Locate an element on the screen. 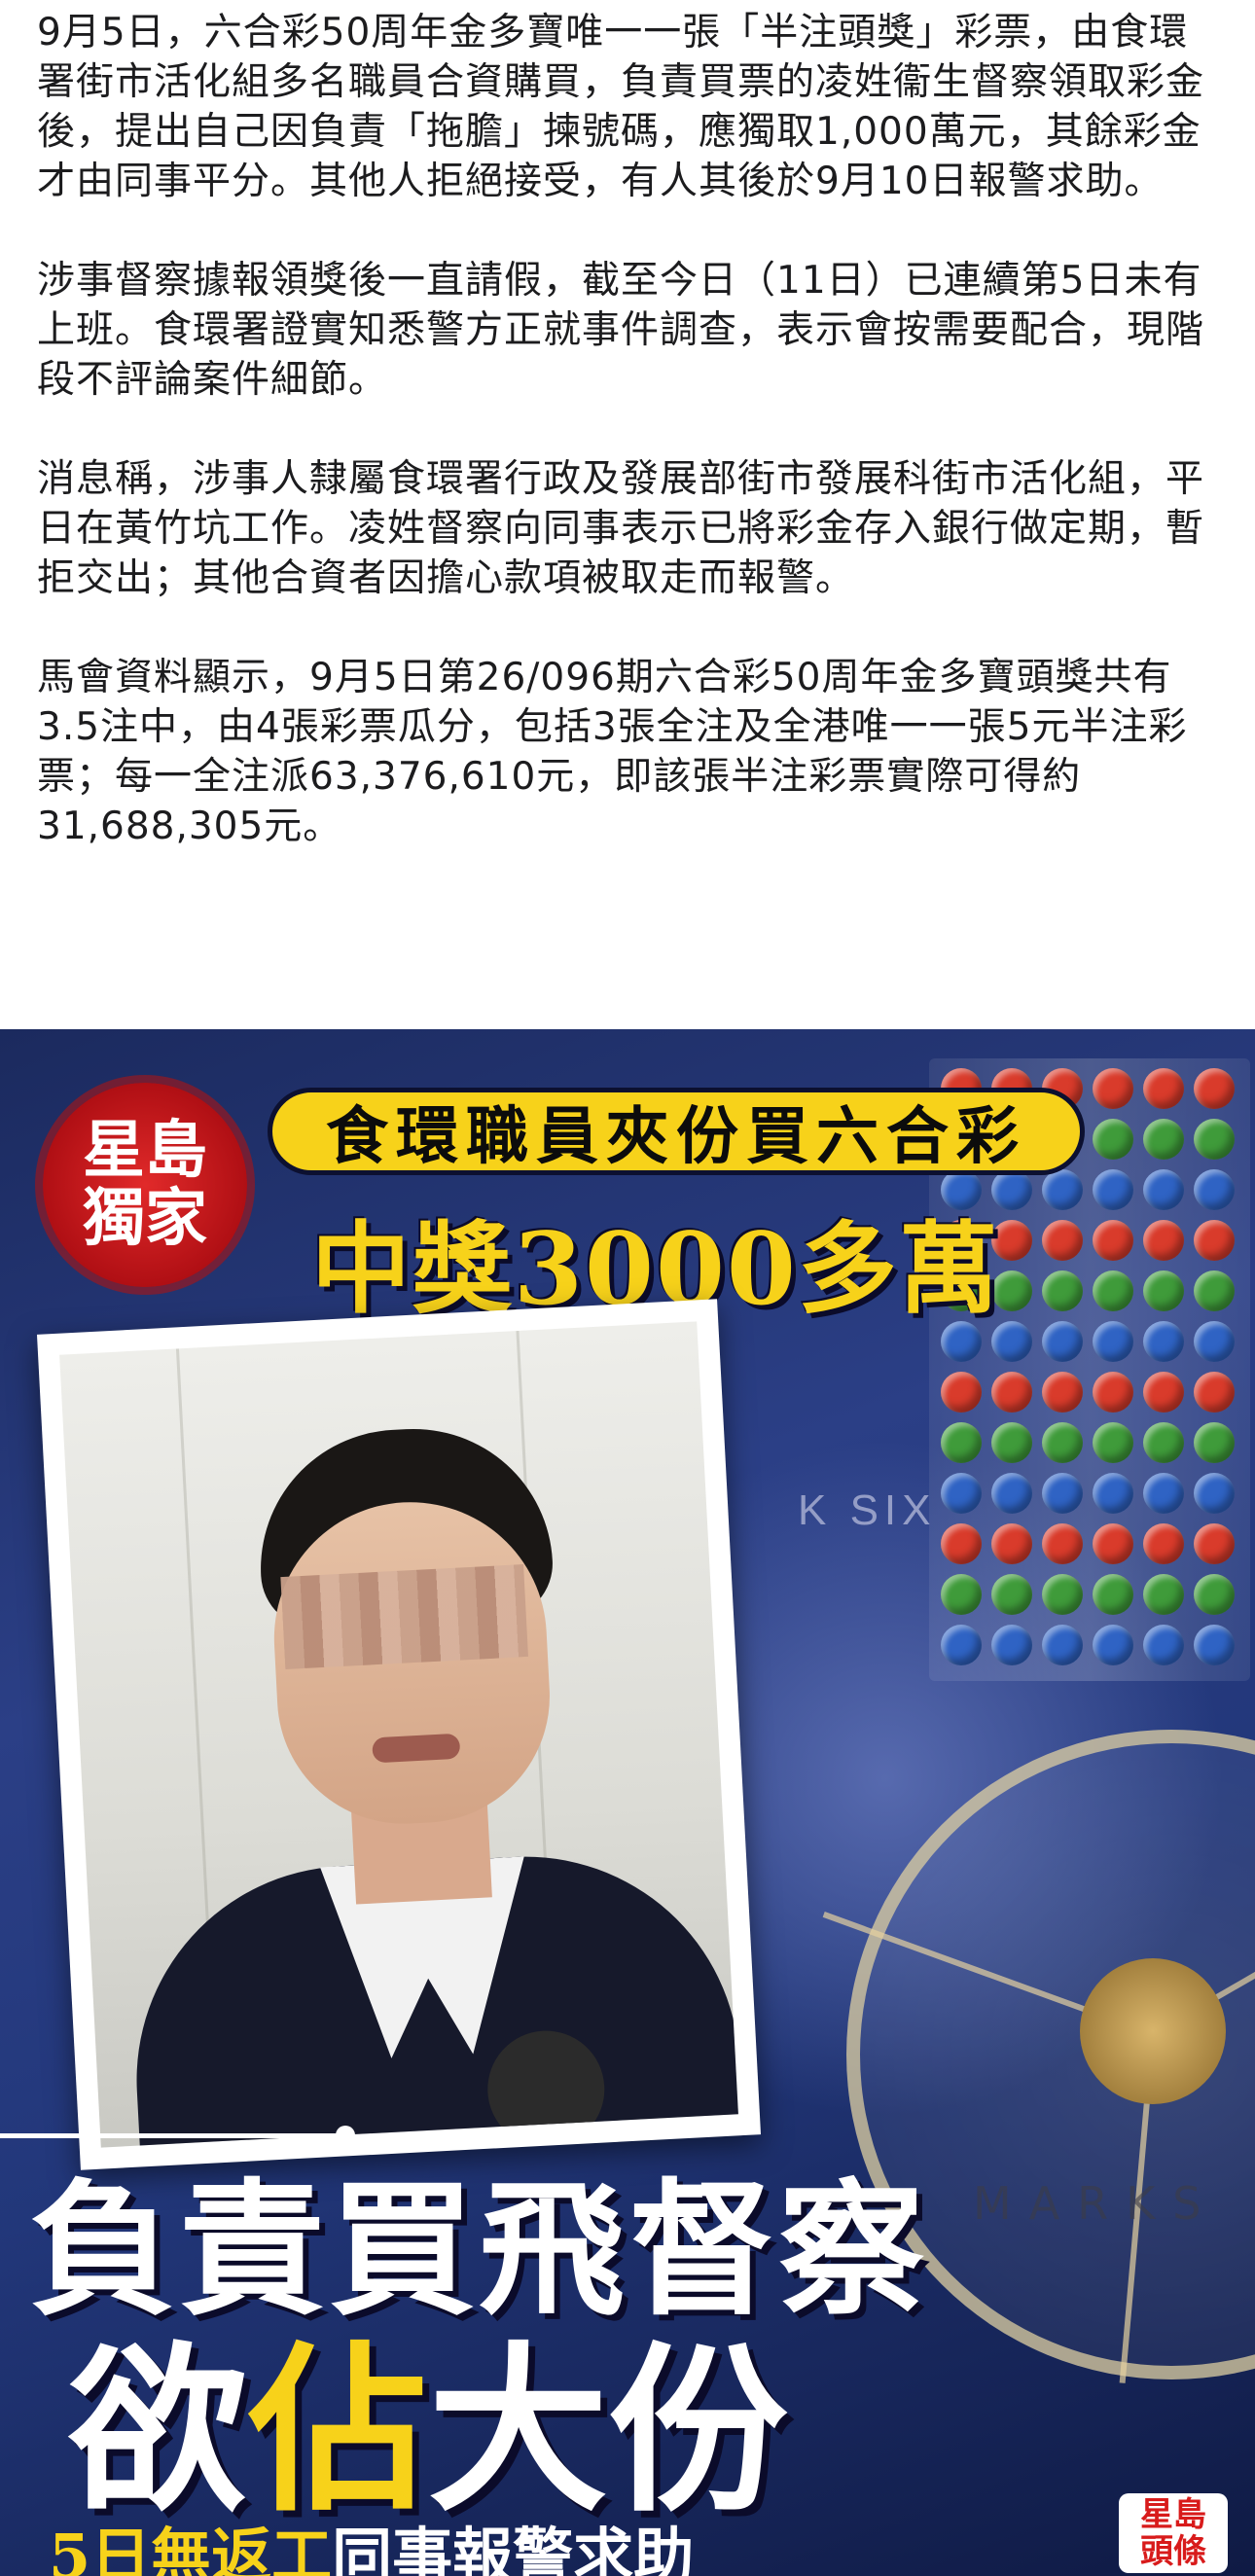 Image resolution: width=1255 pixels, height=2576 pixels. bottom-caption-yellow: 5日無返工 is located at coordinates (191, 2548).